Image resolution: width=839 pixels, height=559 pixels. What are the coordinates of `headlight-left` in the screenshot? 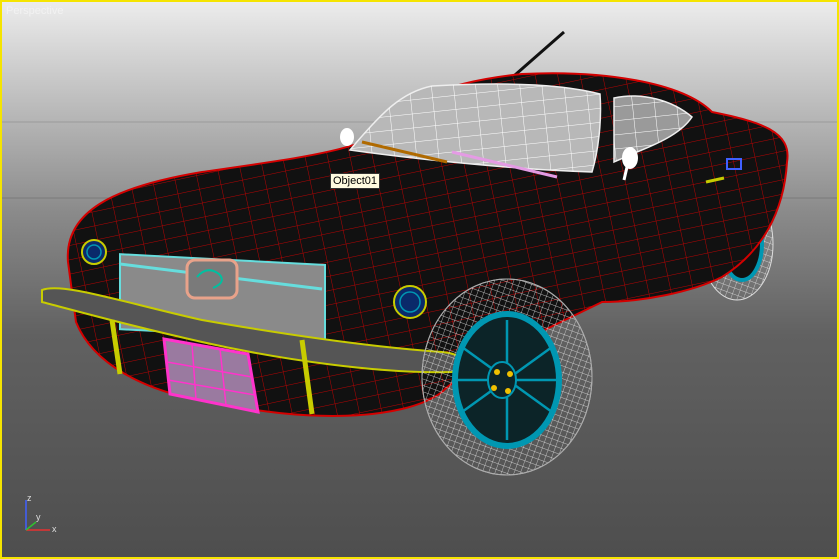 It's located at (94, 252).